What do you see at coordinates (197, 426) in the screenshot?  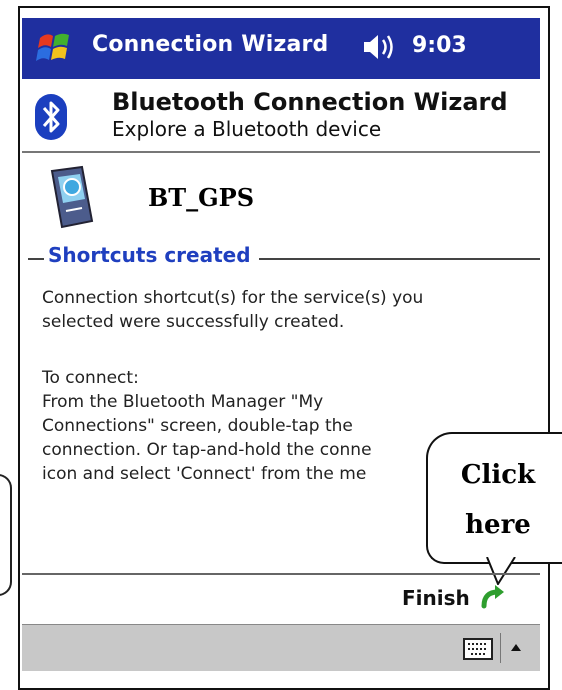 I see `body-line-5: Connections" screen, double-tap the` at bounding box center [197, 426].